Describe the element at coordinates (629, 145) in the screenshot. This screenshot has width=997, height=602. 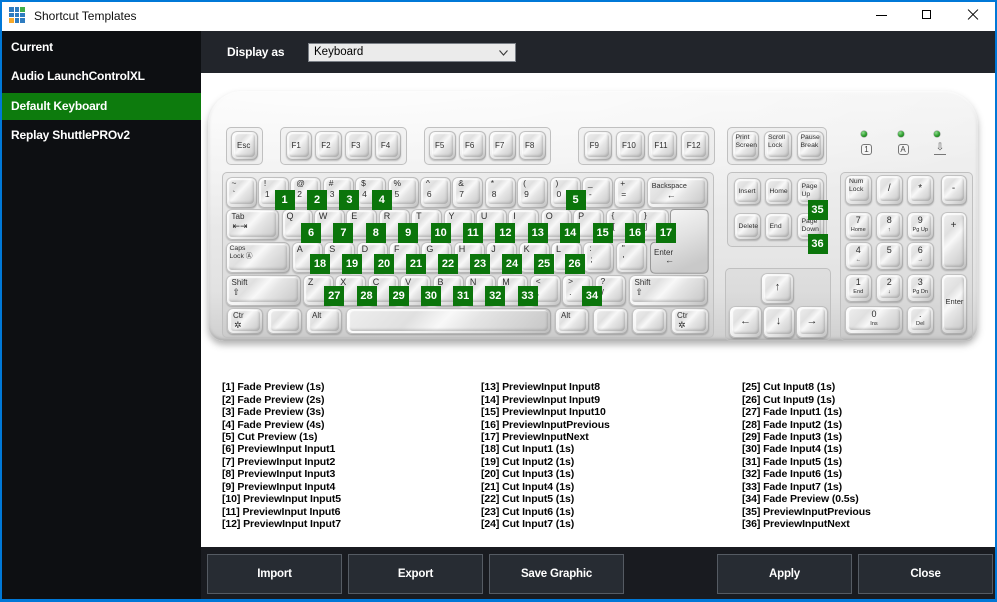
I see `key-f10-label: F10` at that location.